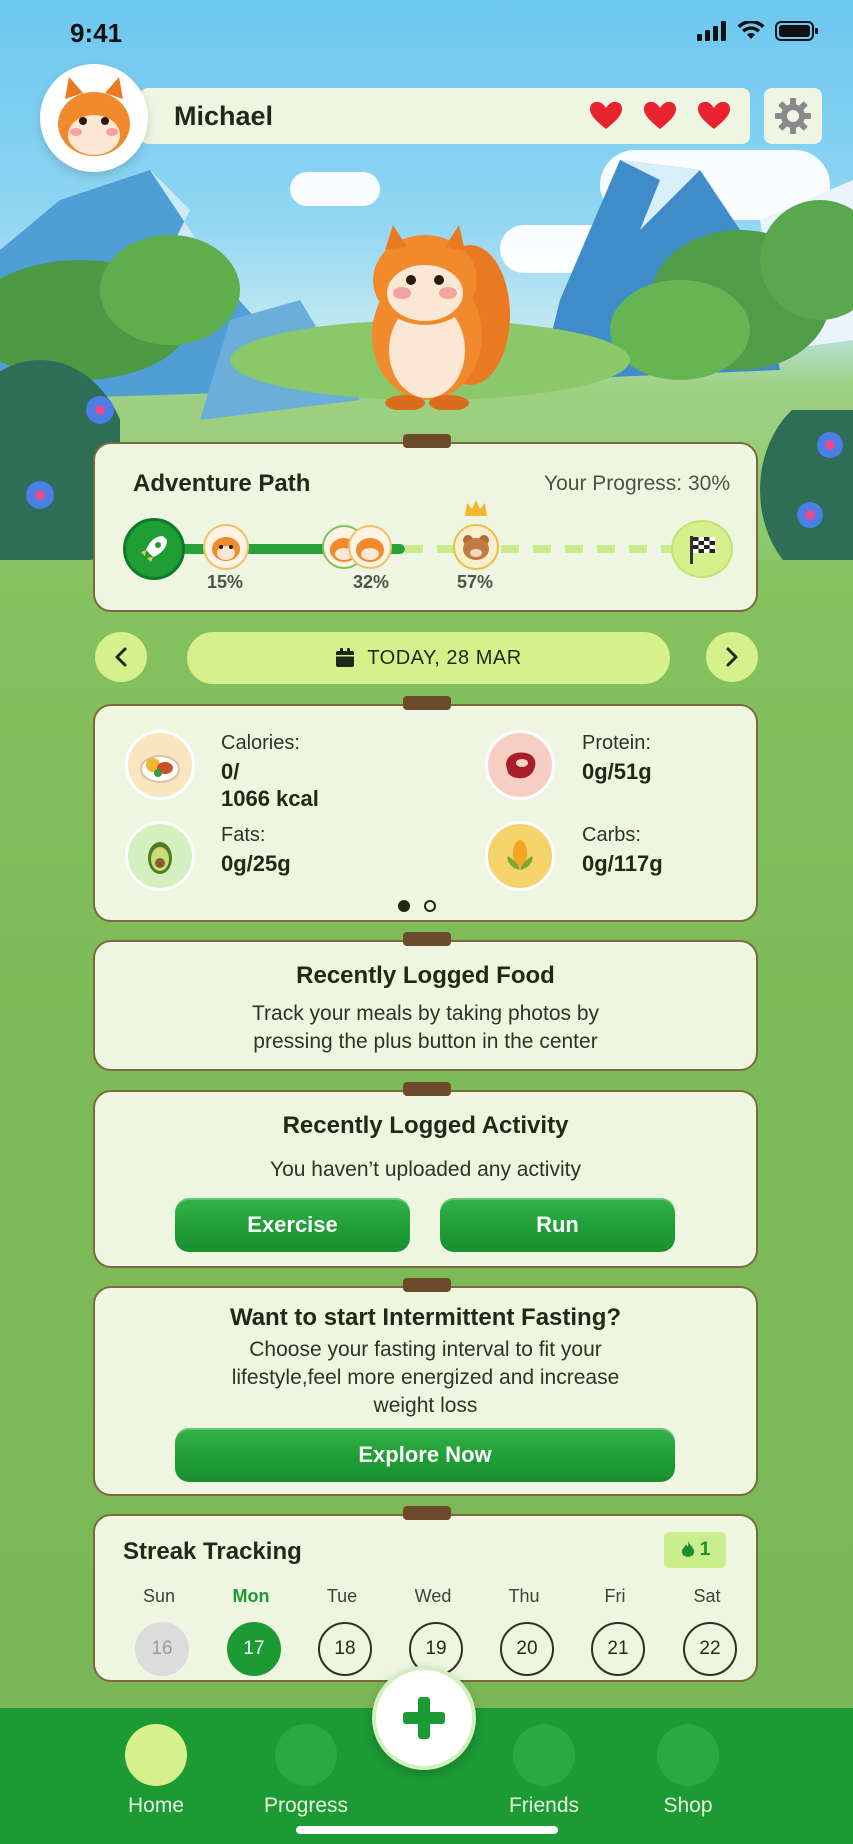 This screenshot has height=1844, width=853. Describe the element at coordinates (688, 1805) in the screenshot. I see `nav-shop-label: Shop` at that location.